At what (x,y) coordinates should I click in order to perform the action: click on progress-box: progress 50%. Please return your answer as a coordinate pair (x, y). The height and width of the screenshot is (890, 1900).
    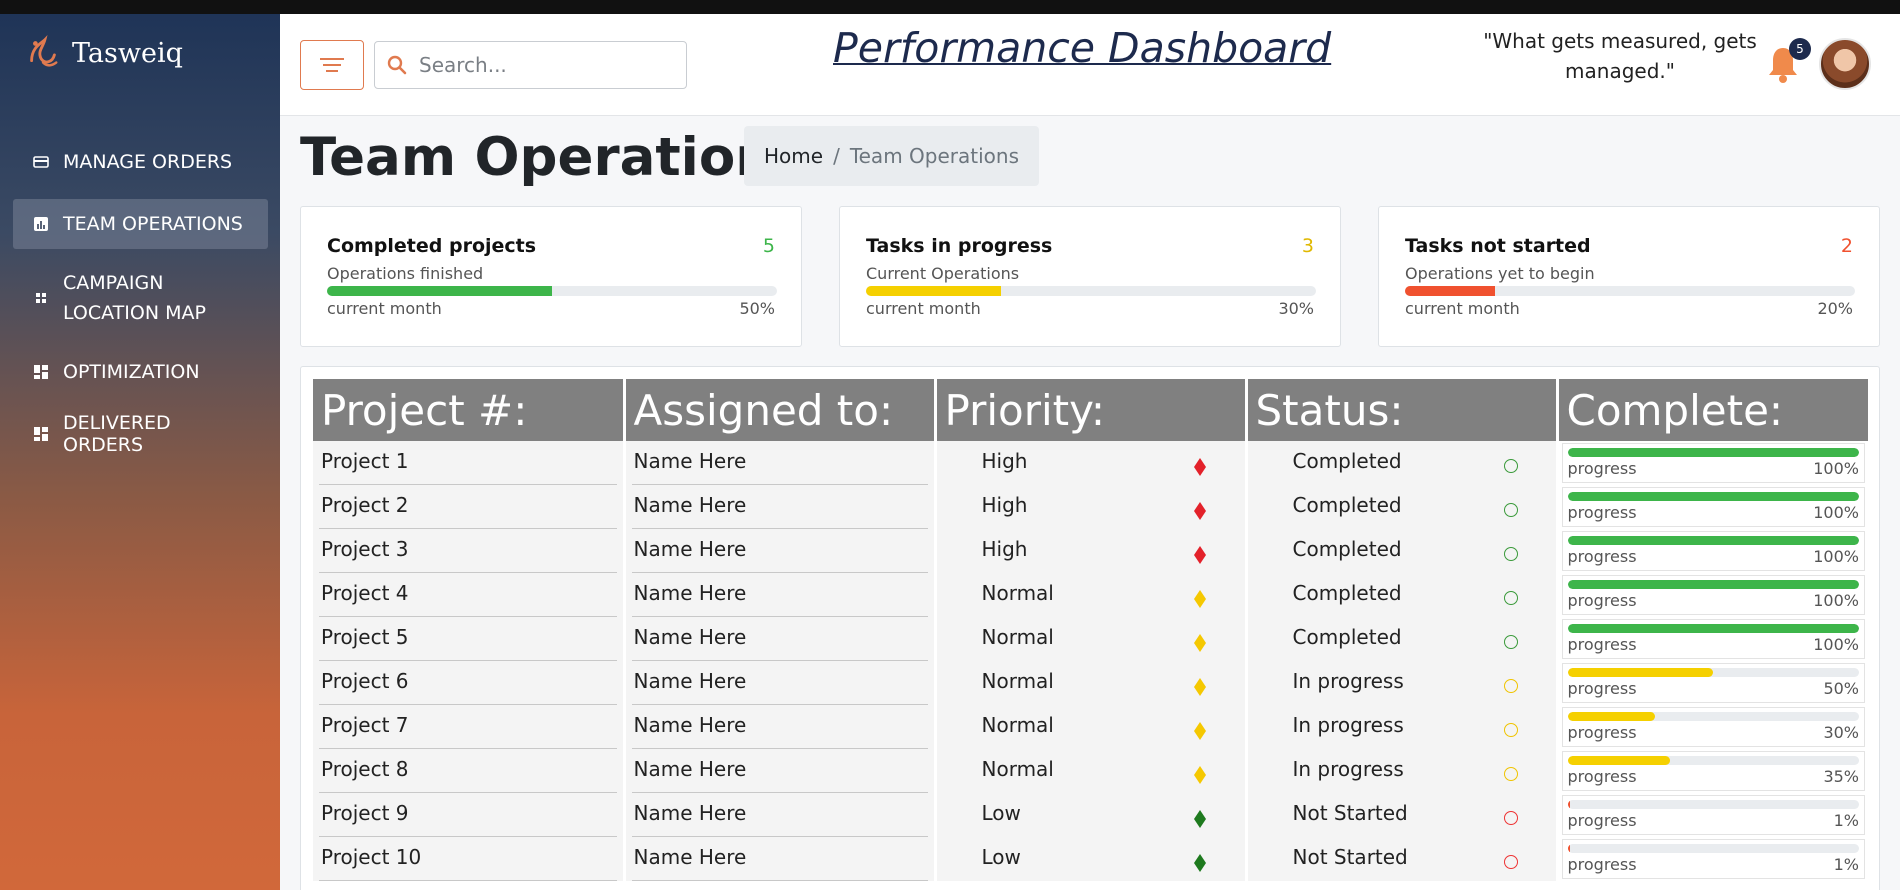
    Looking at the image, I should click on (1713, 683).